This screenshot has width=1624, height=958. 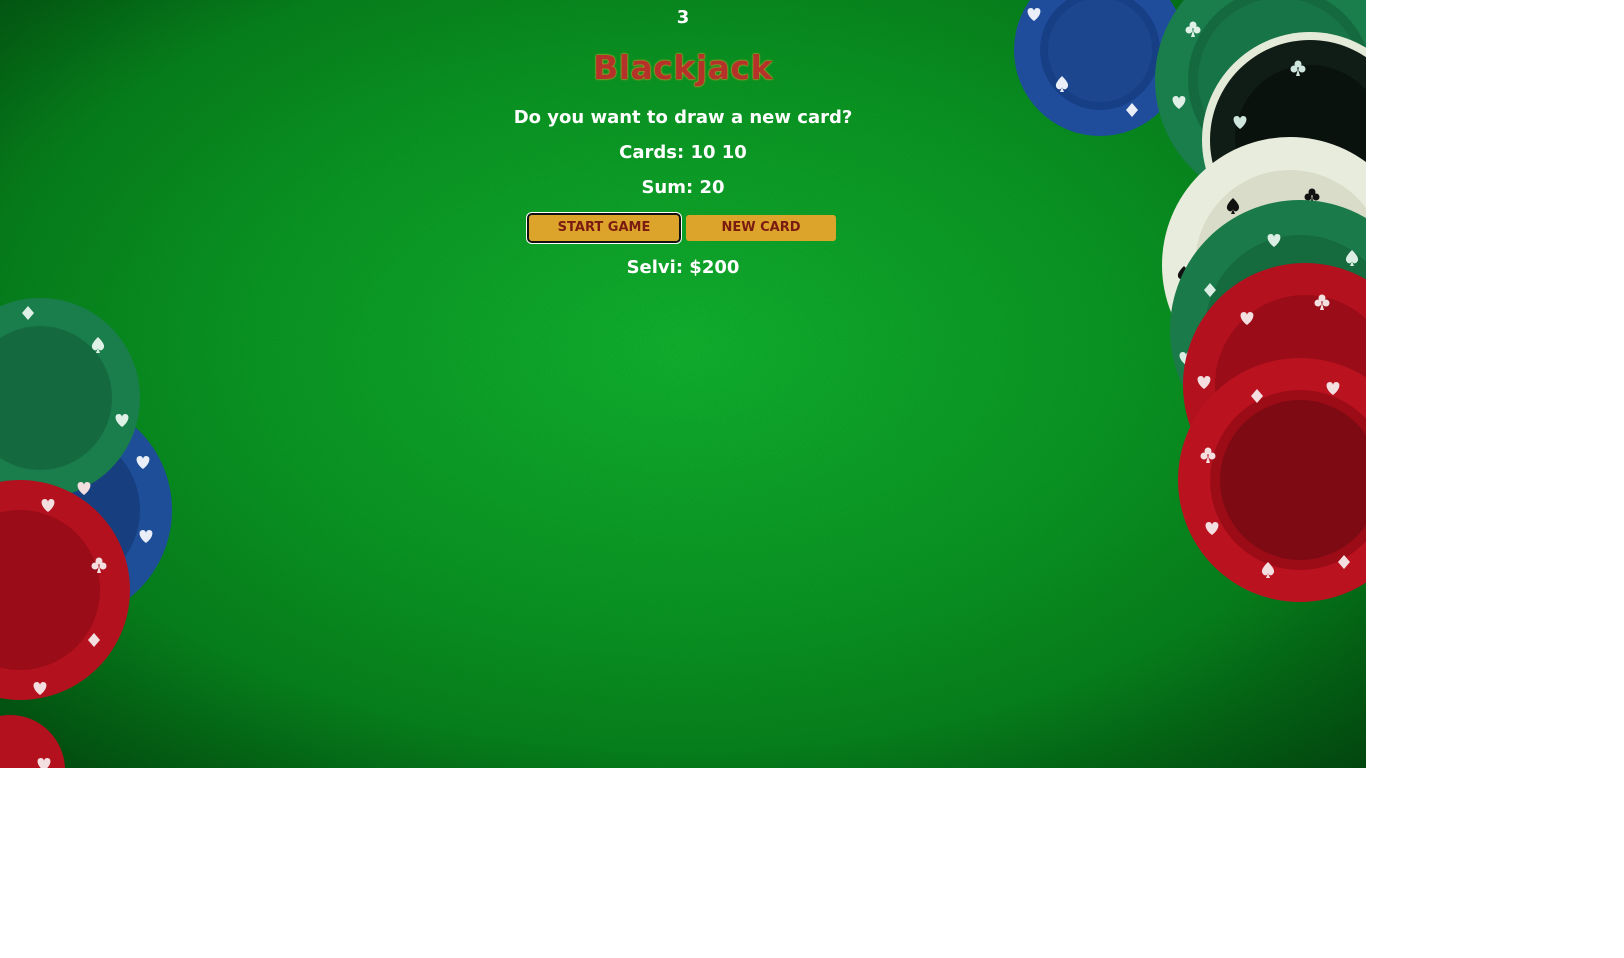 What do you see at coordinates (683, 228) in the screenshot?
I see `action-buttons: START GAME NEW CARD` at bounding box center [683, 228].